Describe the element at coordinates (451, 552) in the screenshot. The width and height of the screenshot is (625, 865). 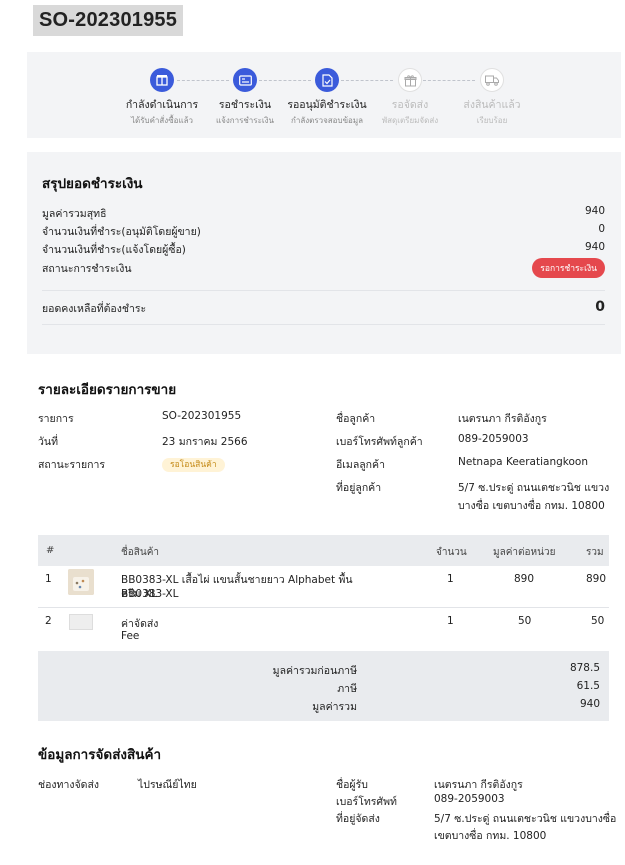
I see `col-qty: จำนวน` at that location.